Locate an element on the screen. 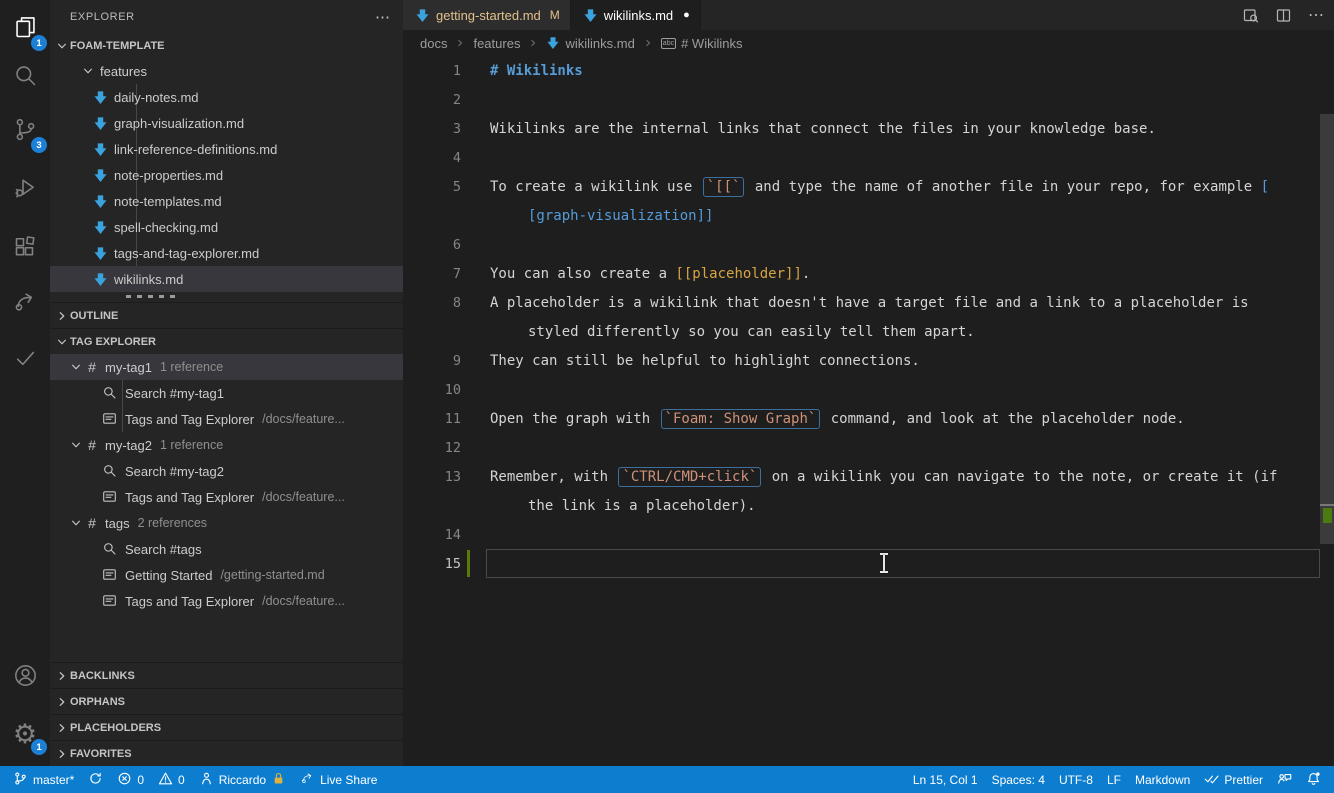 This screenshot has width=1334, height=793. split-editor-icon is located at coordinates (1283, 15).